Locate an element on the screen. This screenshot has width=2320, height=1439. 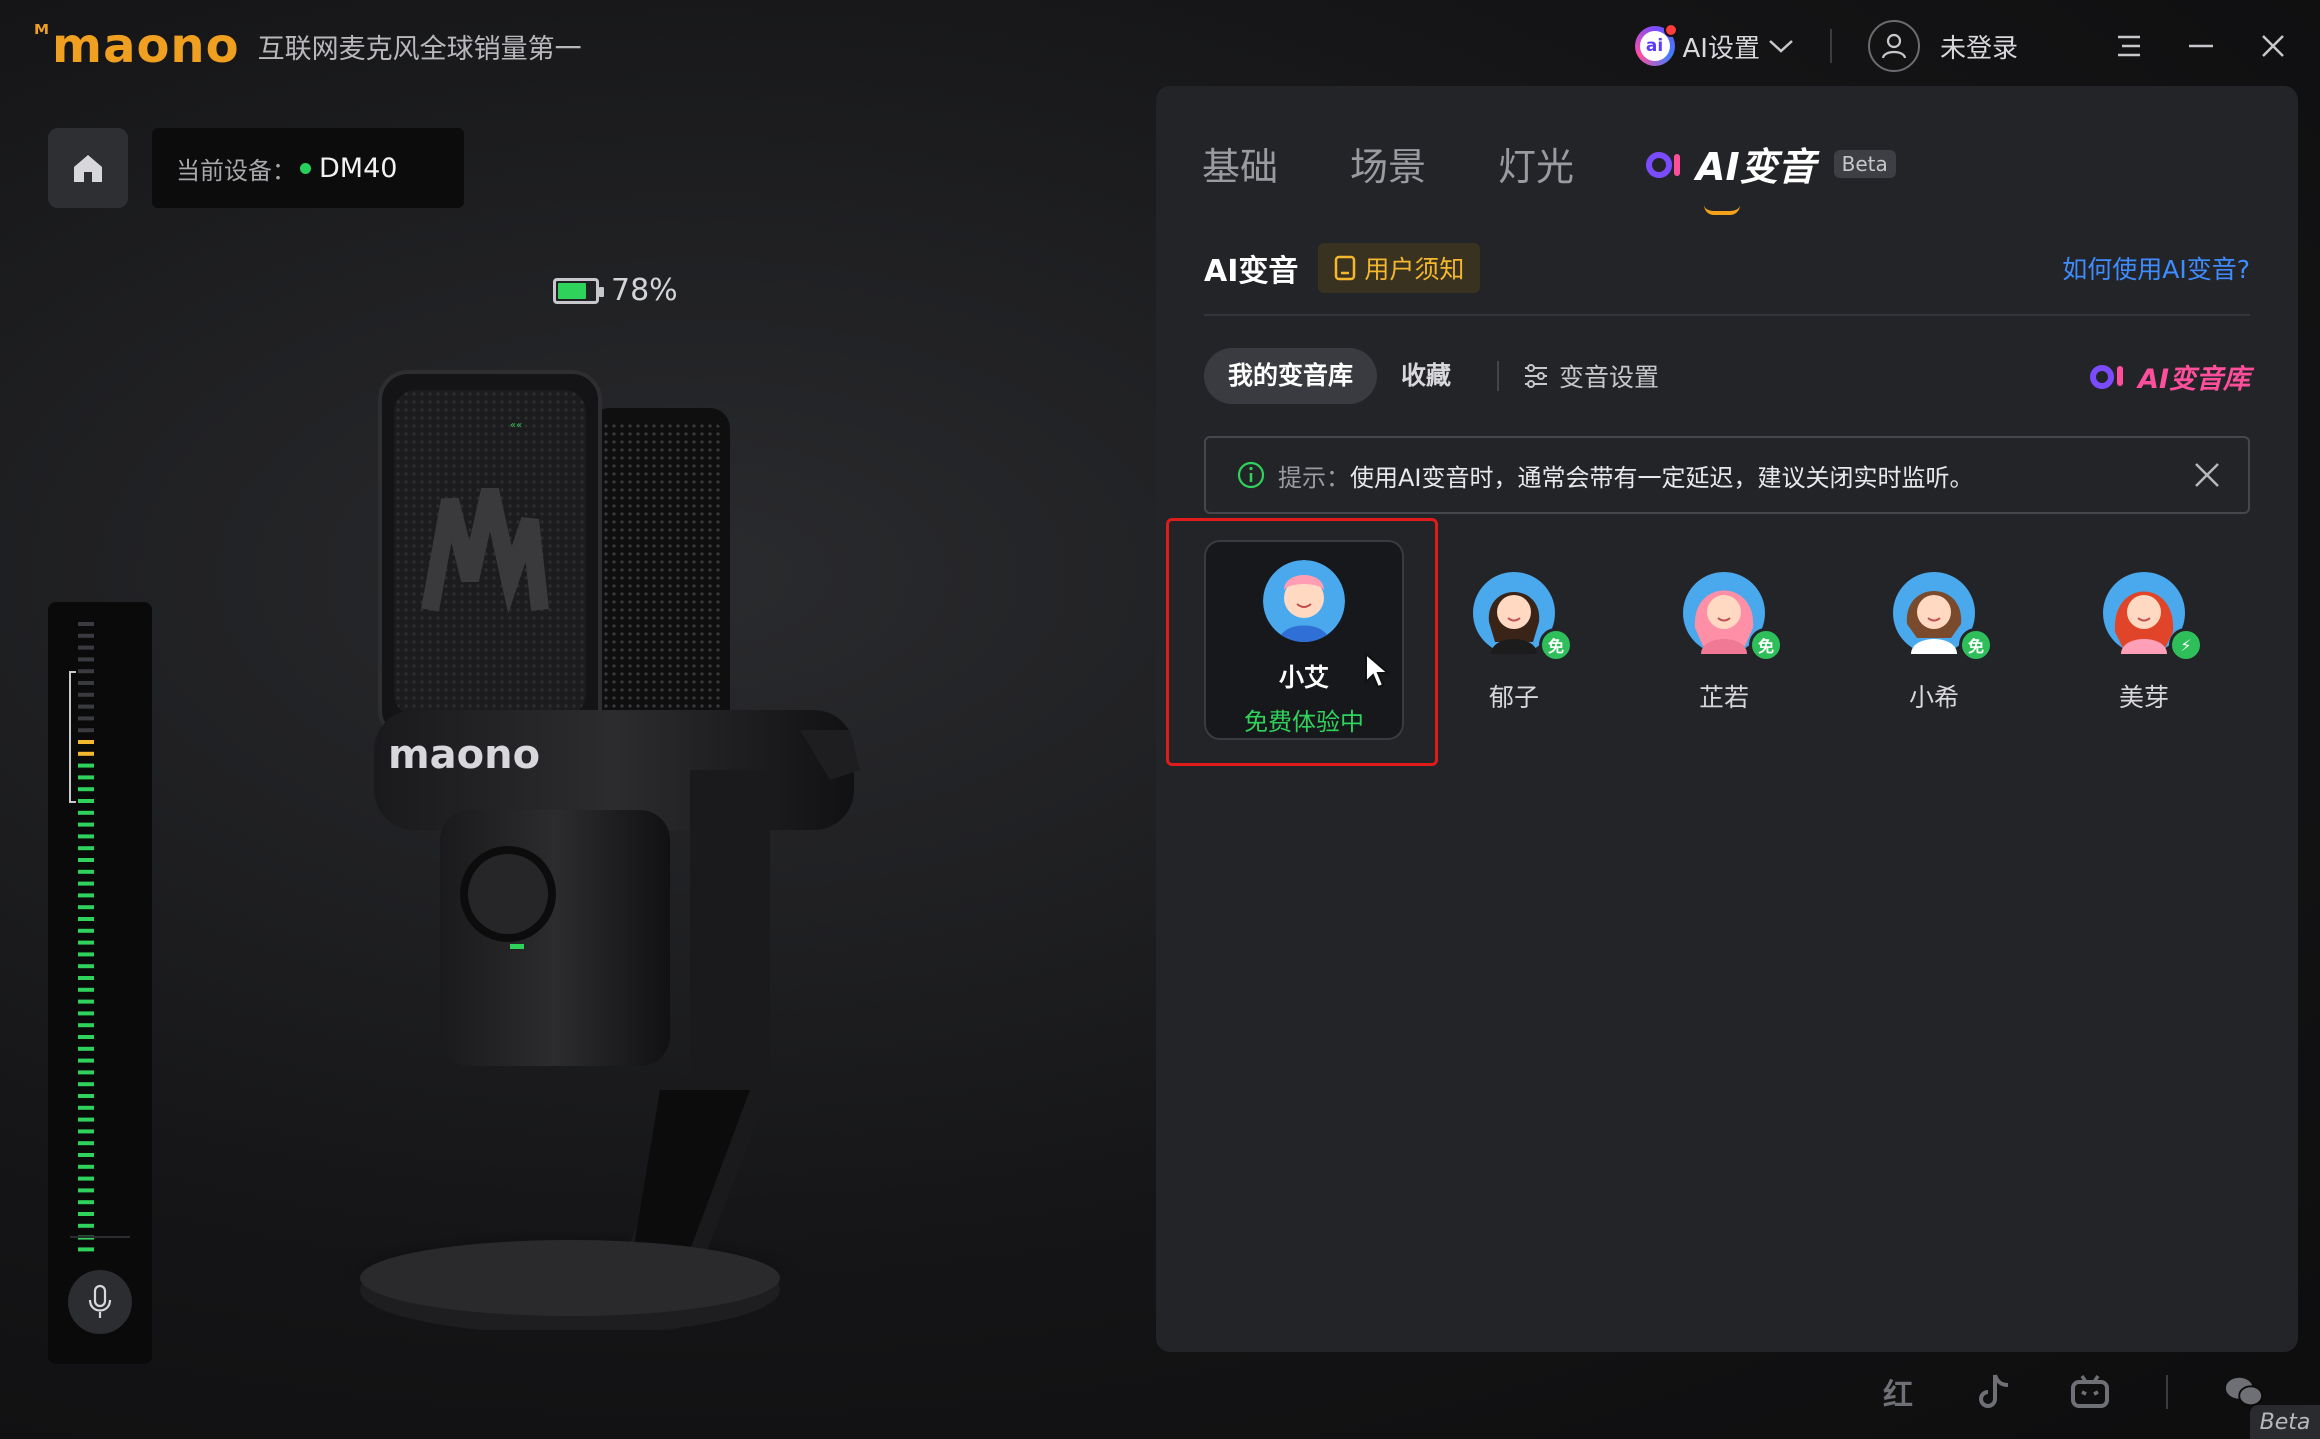
tiktok-icon is located at coordinates (1994, 1392).